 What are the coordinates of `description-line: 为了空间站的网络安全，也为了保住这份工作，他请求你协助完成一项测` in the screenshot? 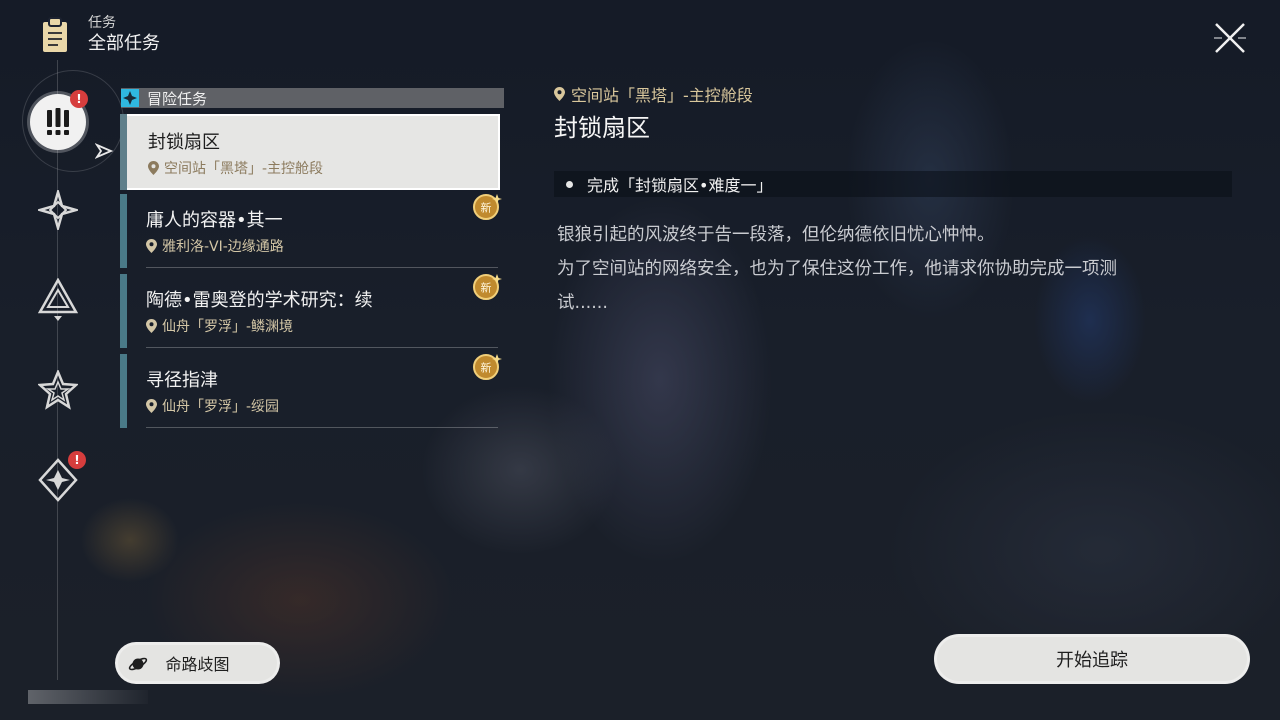 It's located at (837, 269).